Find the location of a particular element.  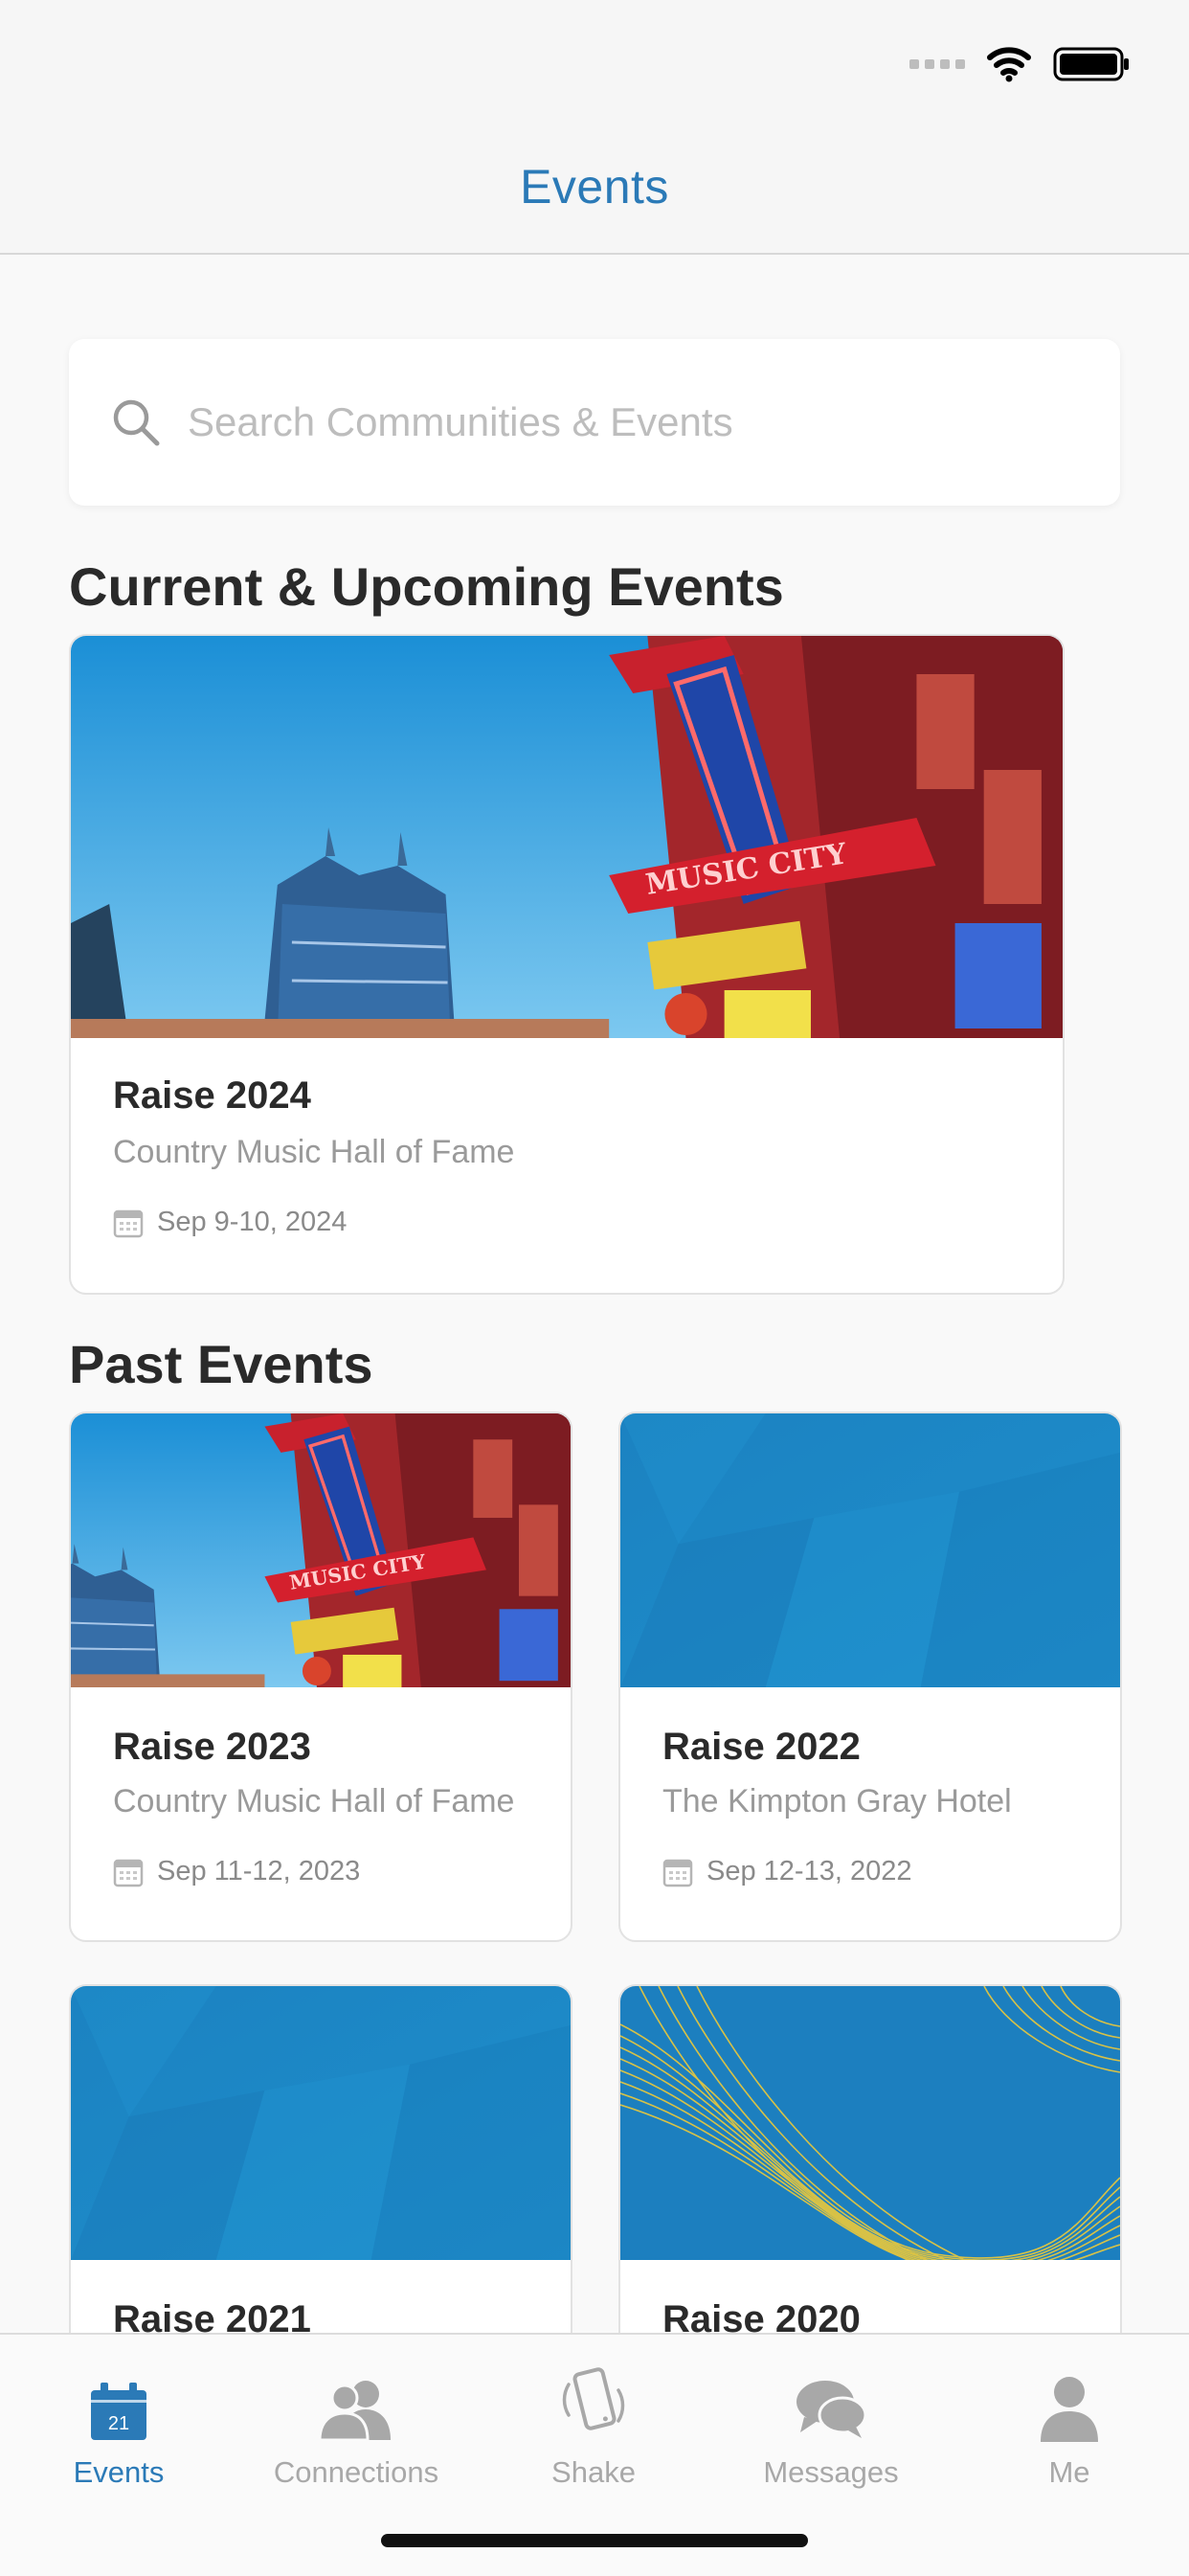

event-date: Sep 11-12, 2023 is located at coordinates (236, 1871).